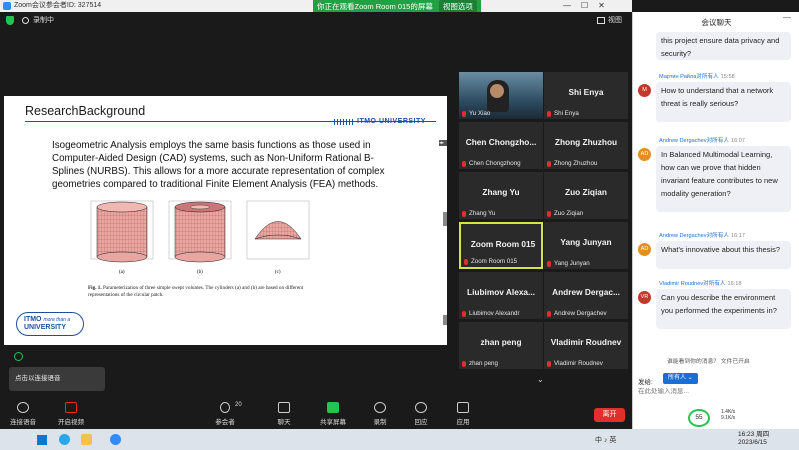 The width and height of the screenshot is (799, 450). Describe the element at coordinates (702, 235) in the screenshot. I see `chat-sender: Andrew Dergachev对所有人 16:17` at that location.